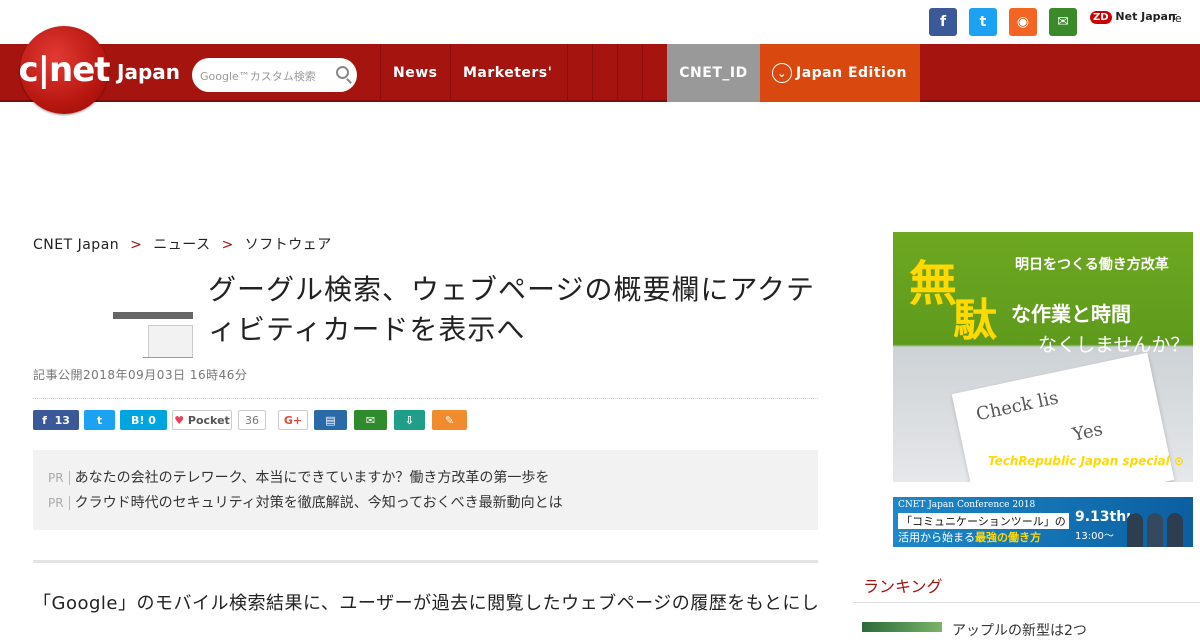 This screenshot has height=640, width=1200. What do you see at coordinates (1145, 16) in the screenshot?
I see `zdnet-label: Net Japan` at bounding box center [1145, 16].